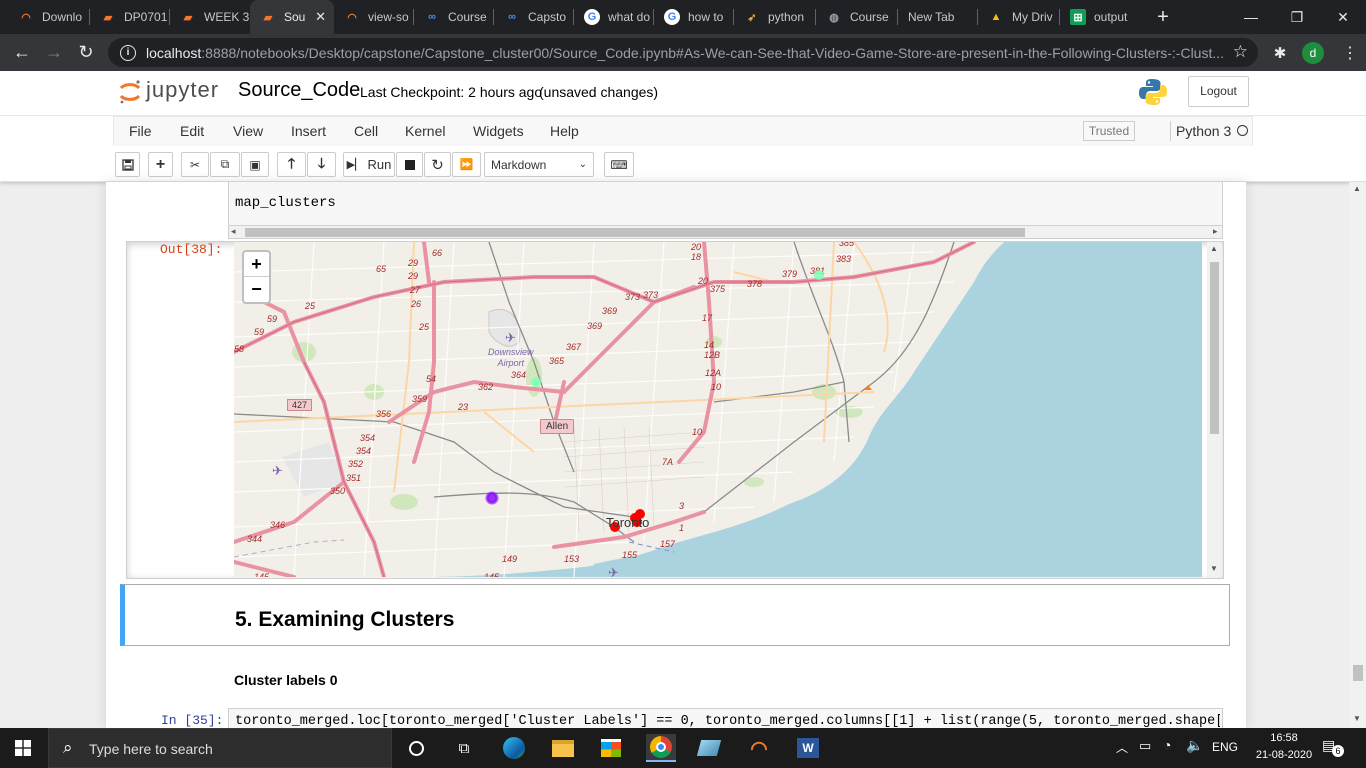 This screenshot has height=768, width=1366. I want to click on browser-tab: ◠ view-so, so click(374, 17).